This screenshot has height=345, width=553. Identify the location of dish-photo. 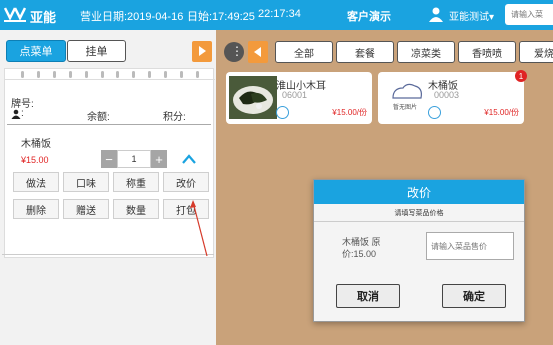
(253, 97).